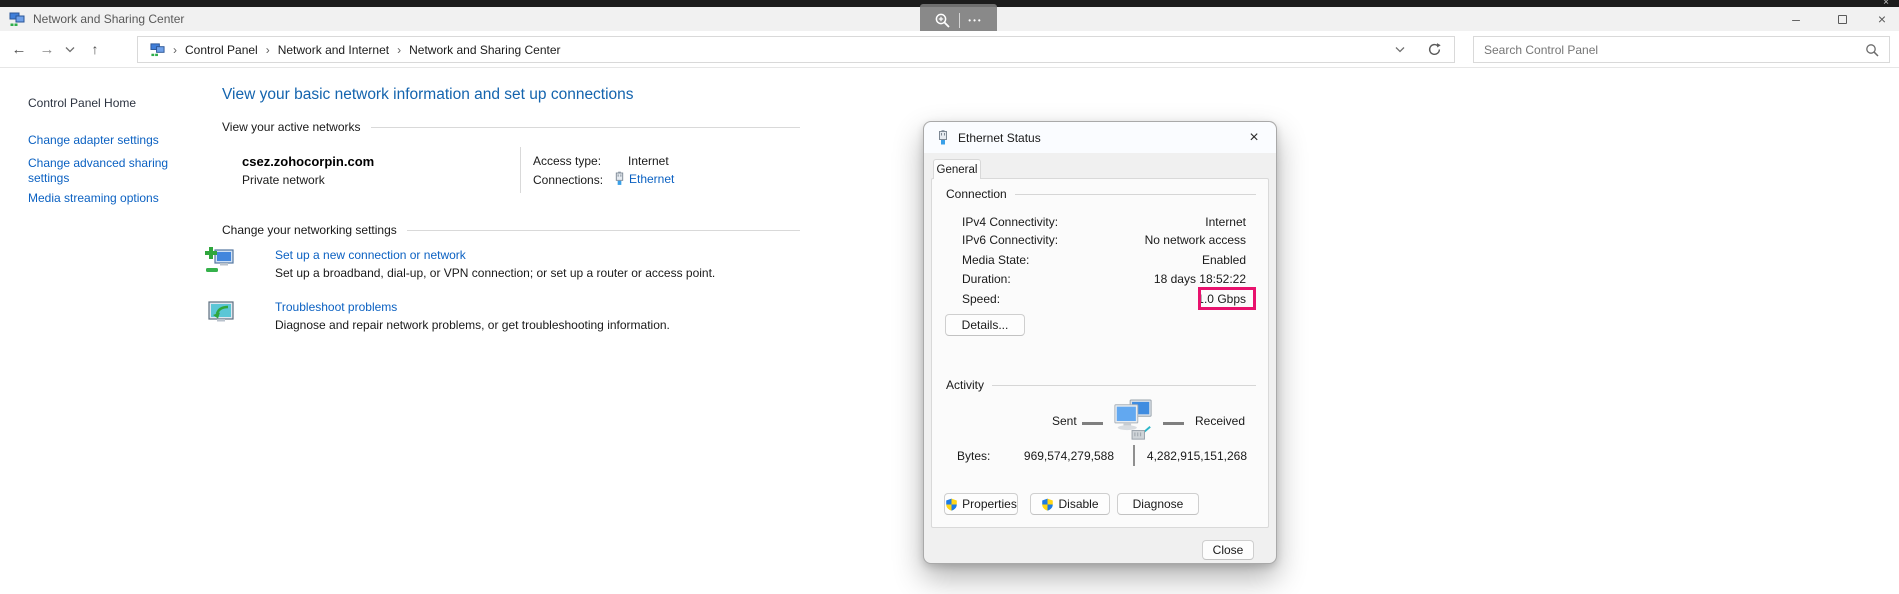  What do you see at coordinates (567, 161) in the screenshot?
I see `access-type-label: Access type:` at bounding box center [567, 161].